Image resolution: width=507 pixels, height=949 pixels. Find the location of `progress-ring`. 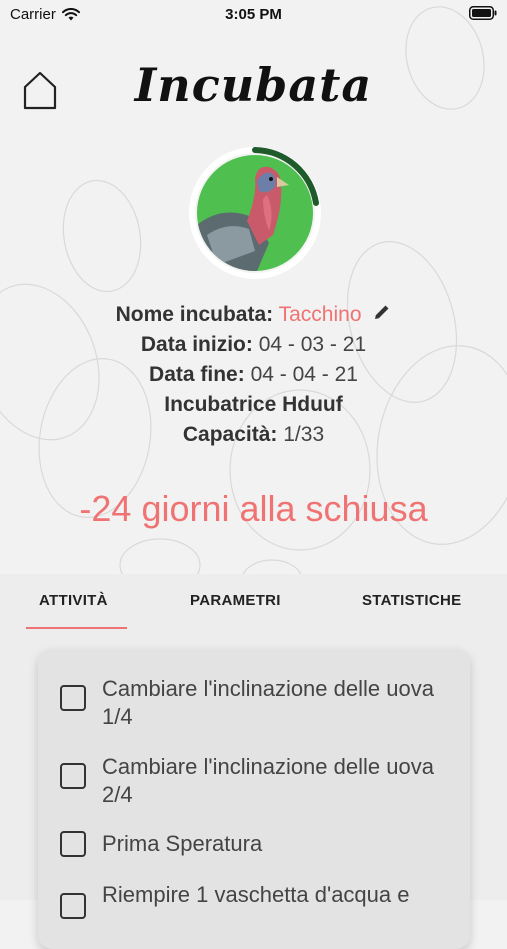

progress-ring is located at coordinates (255, 213).